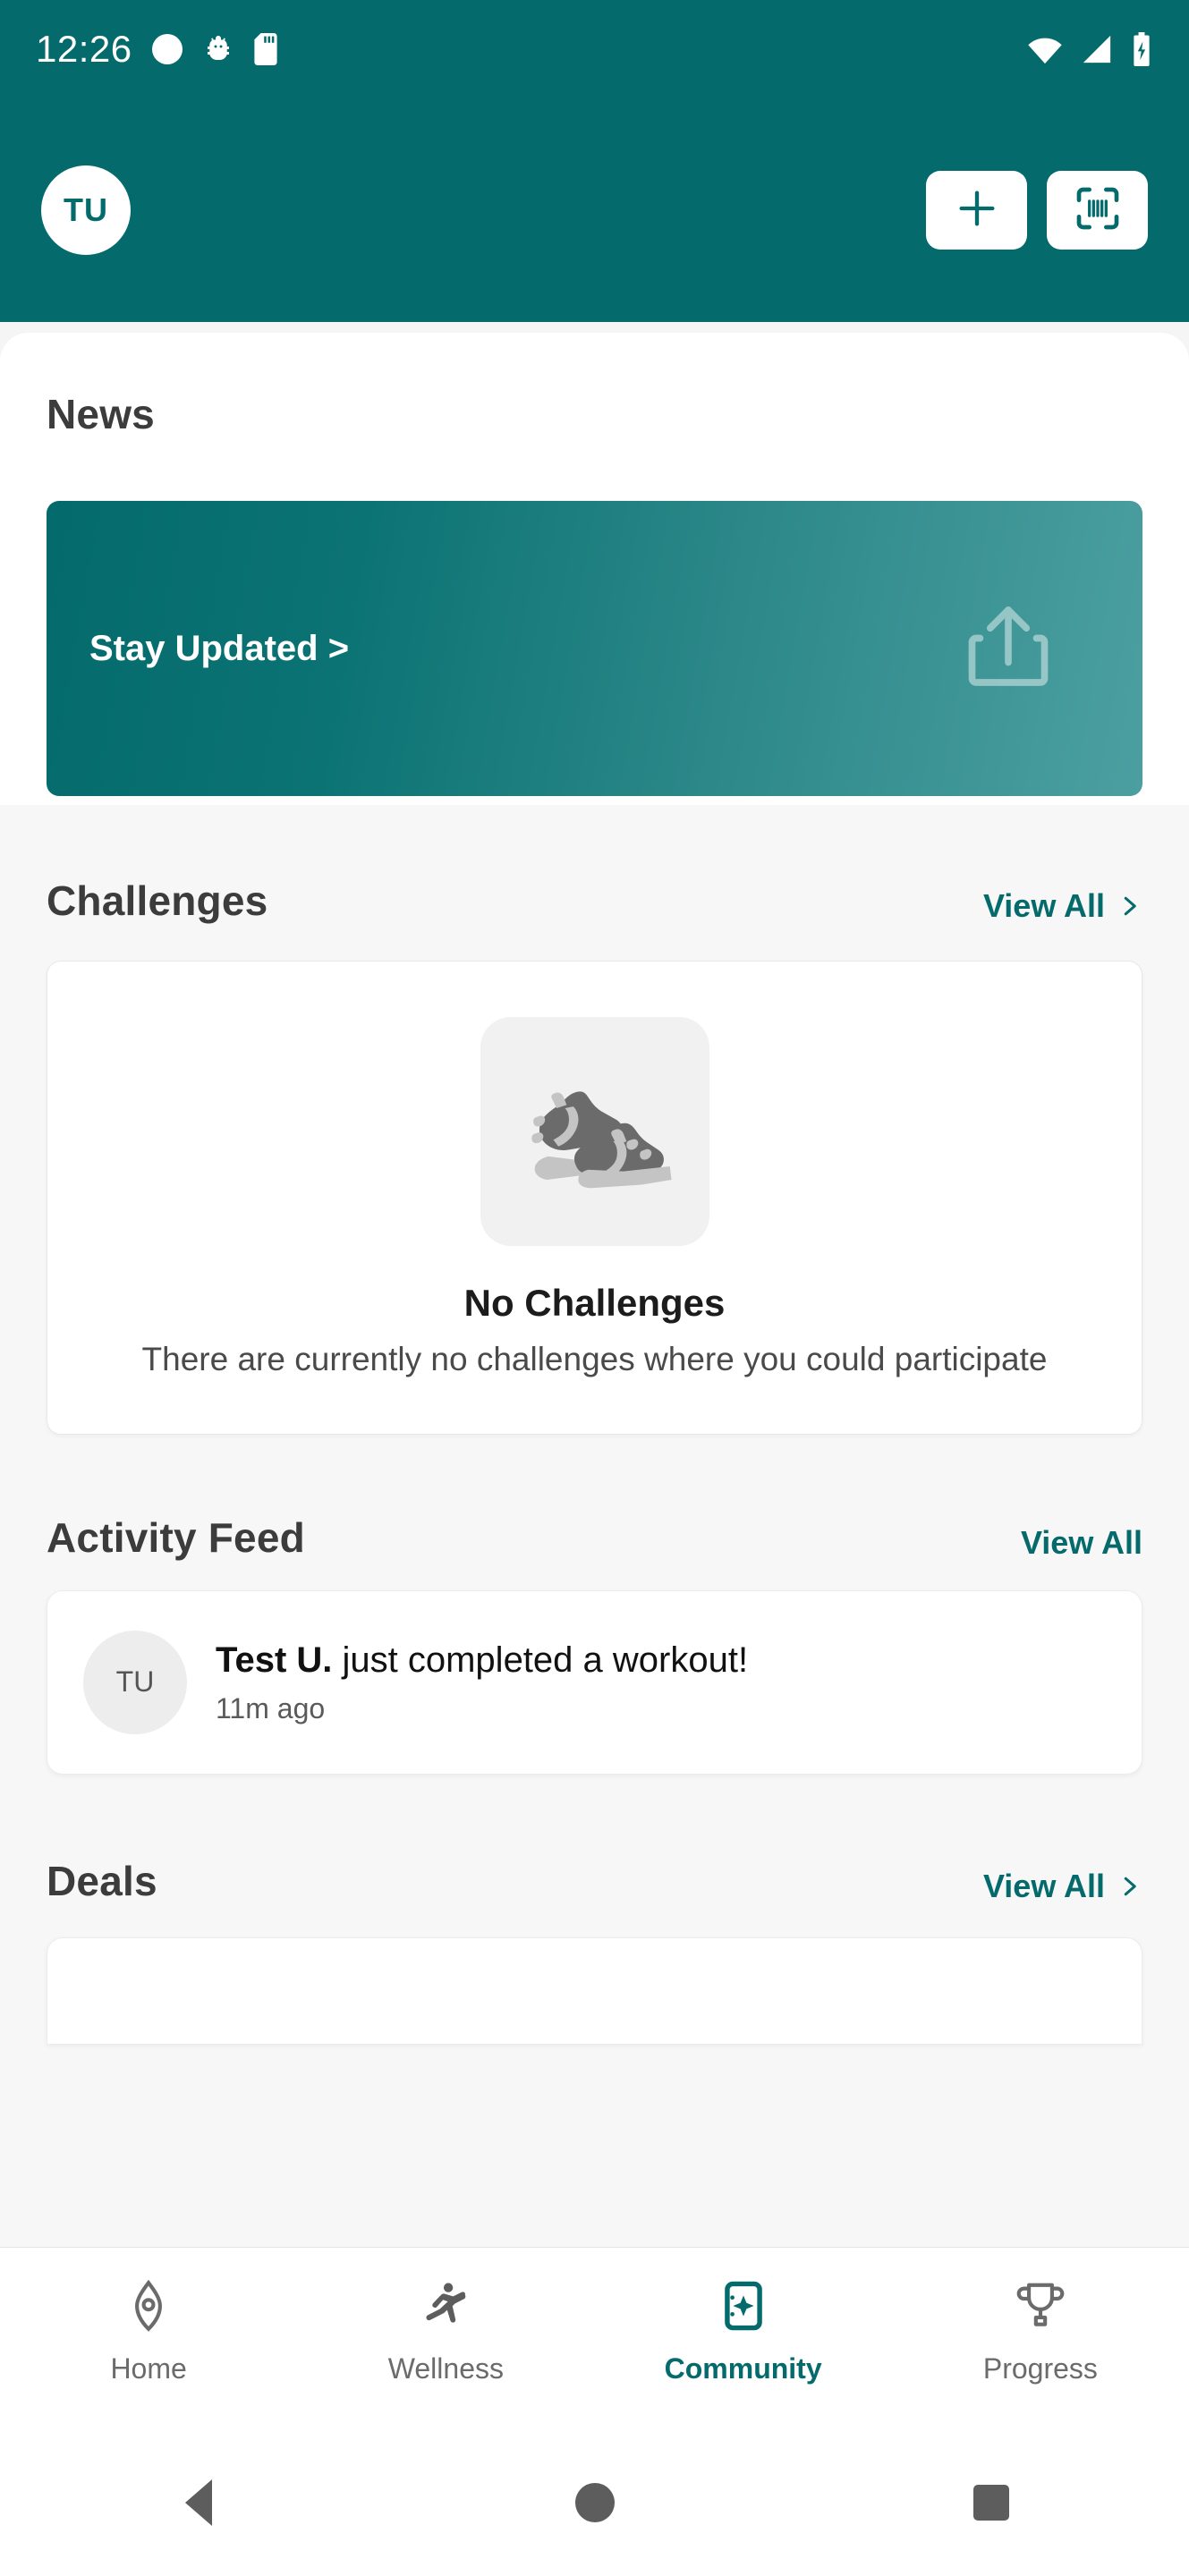 The image size is (1189, 2576). I want to click on person-activity-icon, so click(445, 2308).